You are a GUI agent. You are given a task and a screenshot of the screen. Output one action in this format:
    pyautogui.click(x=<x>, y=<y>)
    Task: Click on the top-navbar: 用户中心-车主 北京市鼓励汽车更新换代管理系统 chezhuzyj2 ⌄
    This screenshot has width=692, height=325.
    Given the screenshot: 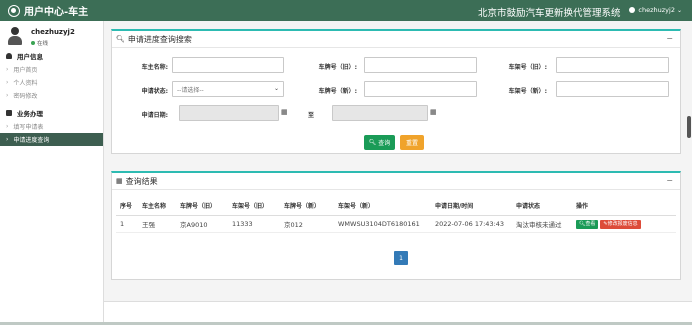 What is the action you would take?
    pyautogui.click(x=346, y=10)
    